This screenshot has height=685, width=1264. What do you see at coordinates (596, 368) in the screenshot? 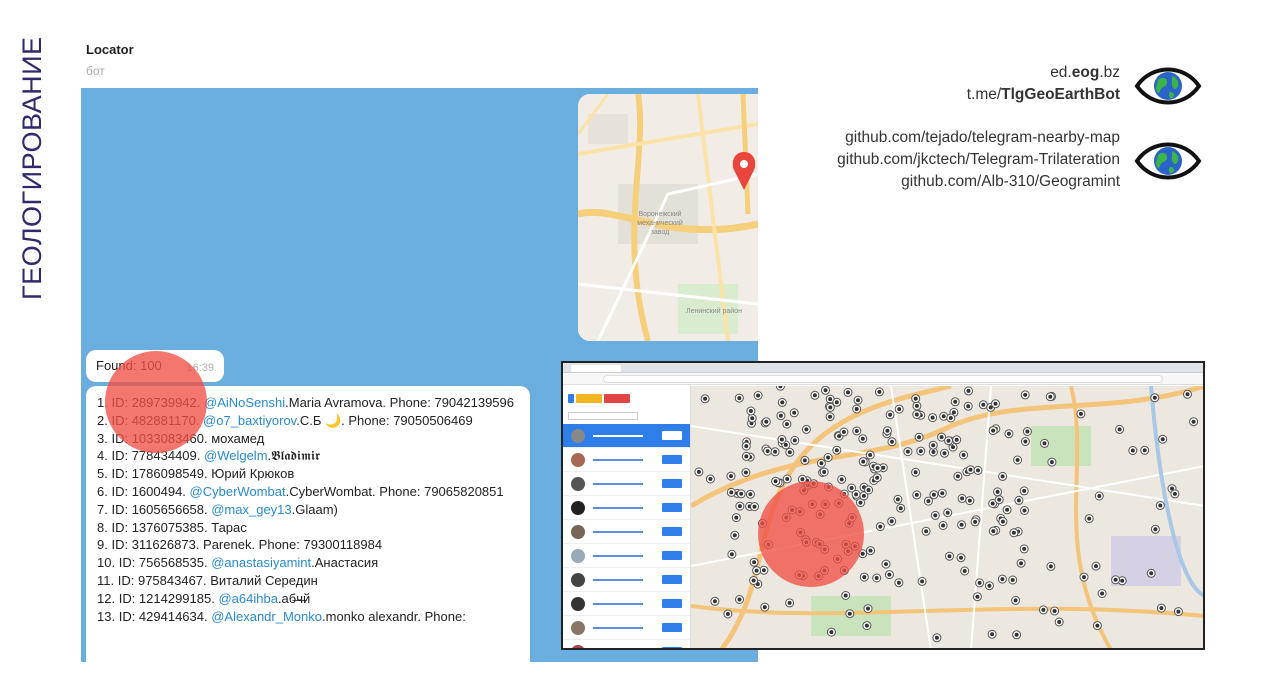
I see `browser-tab` at bounding box center [596, 368].